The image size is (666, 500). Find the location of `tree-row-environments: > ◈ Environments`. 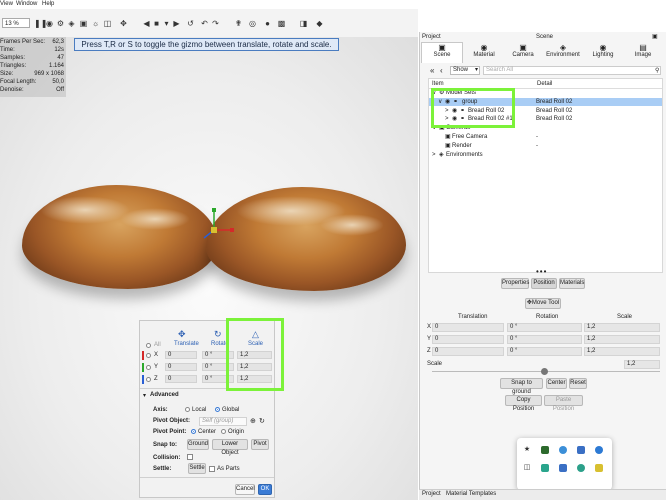

tree-row-environments: > ◈ Environments is located at coordinates (545, 155).